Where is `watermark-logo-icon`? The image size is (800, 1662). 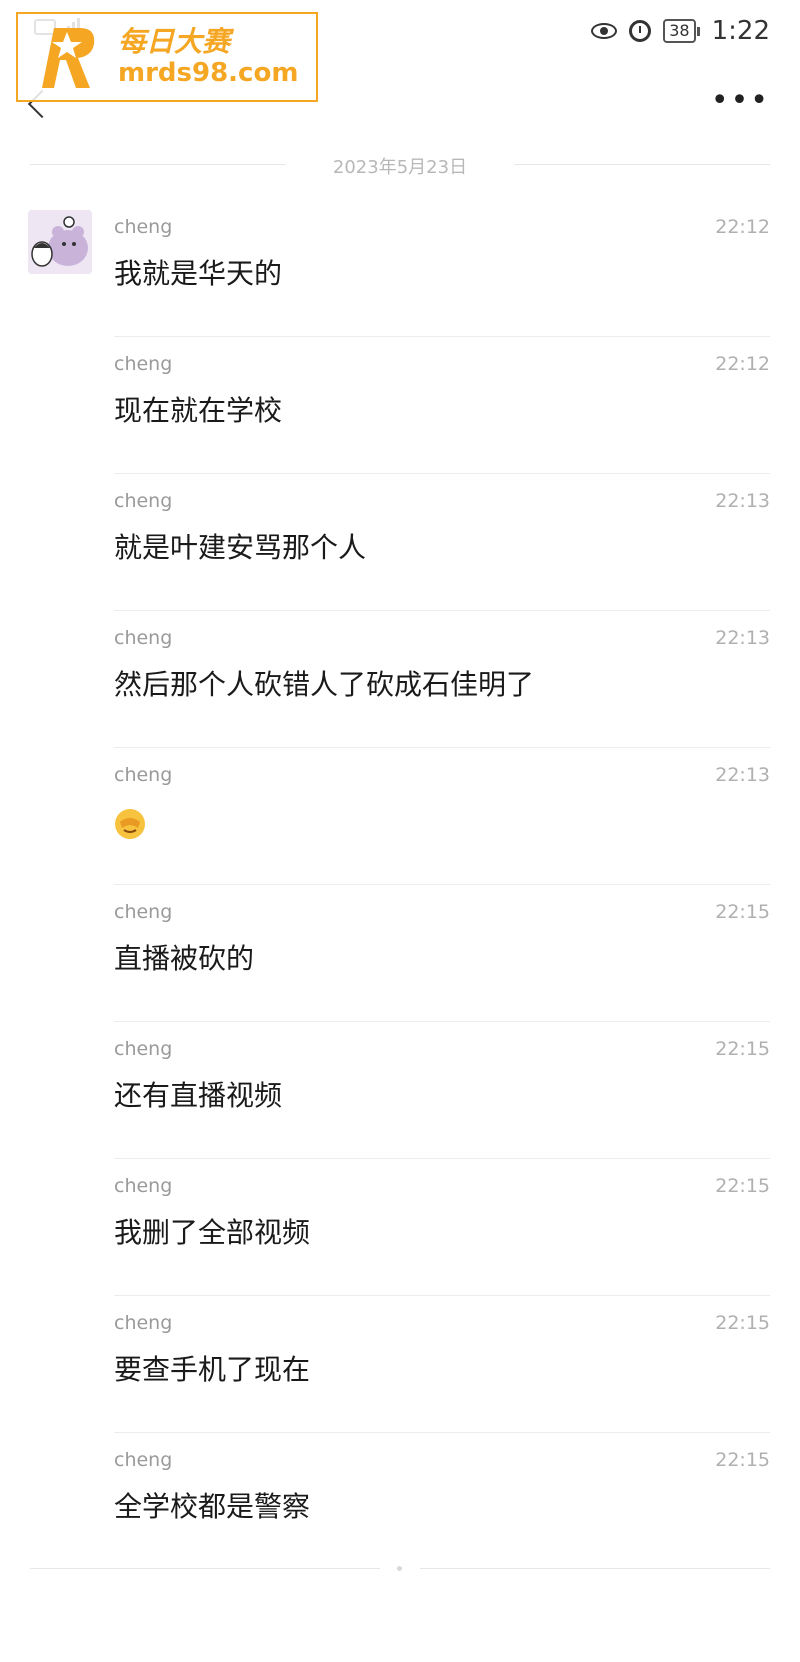
watermark-logo-icon is located at coordinates (69, 57).